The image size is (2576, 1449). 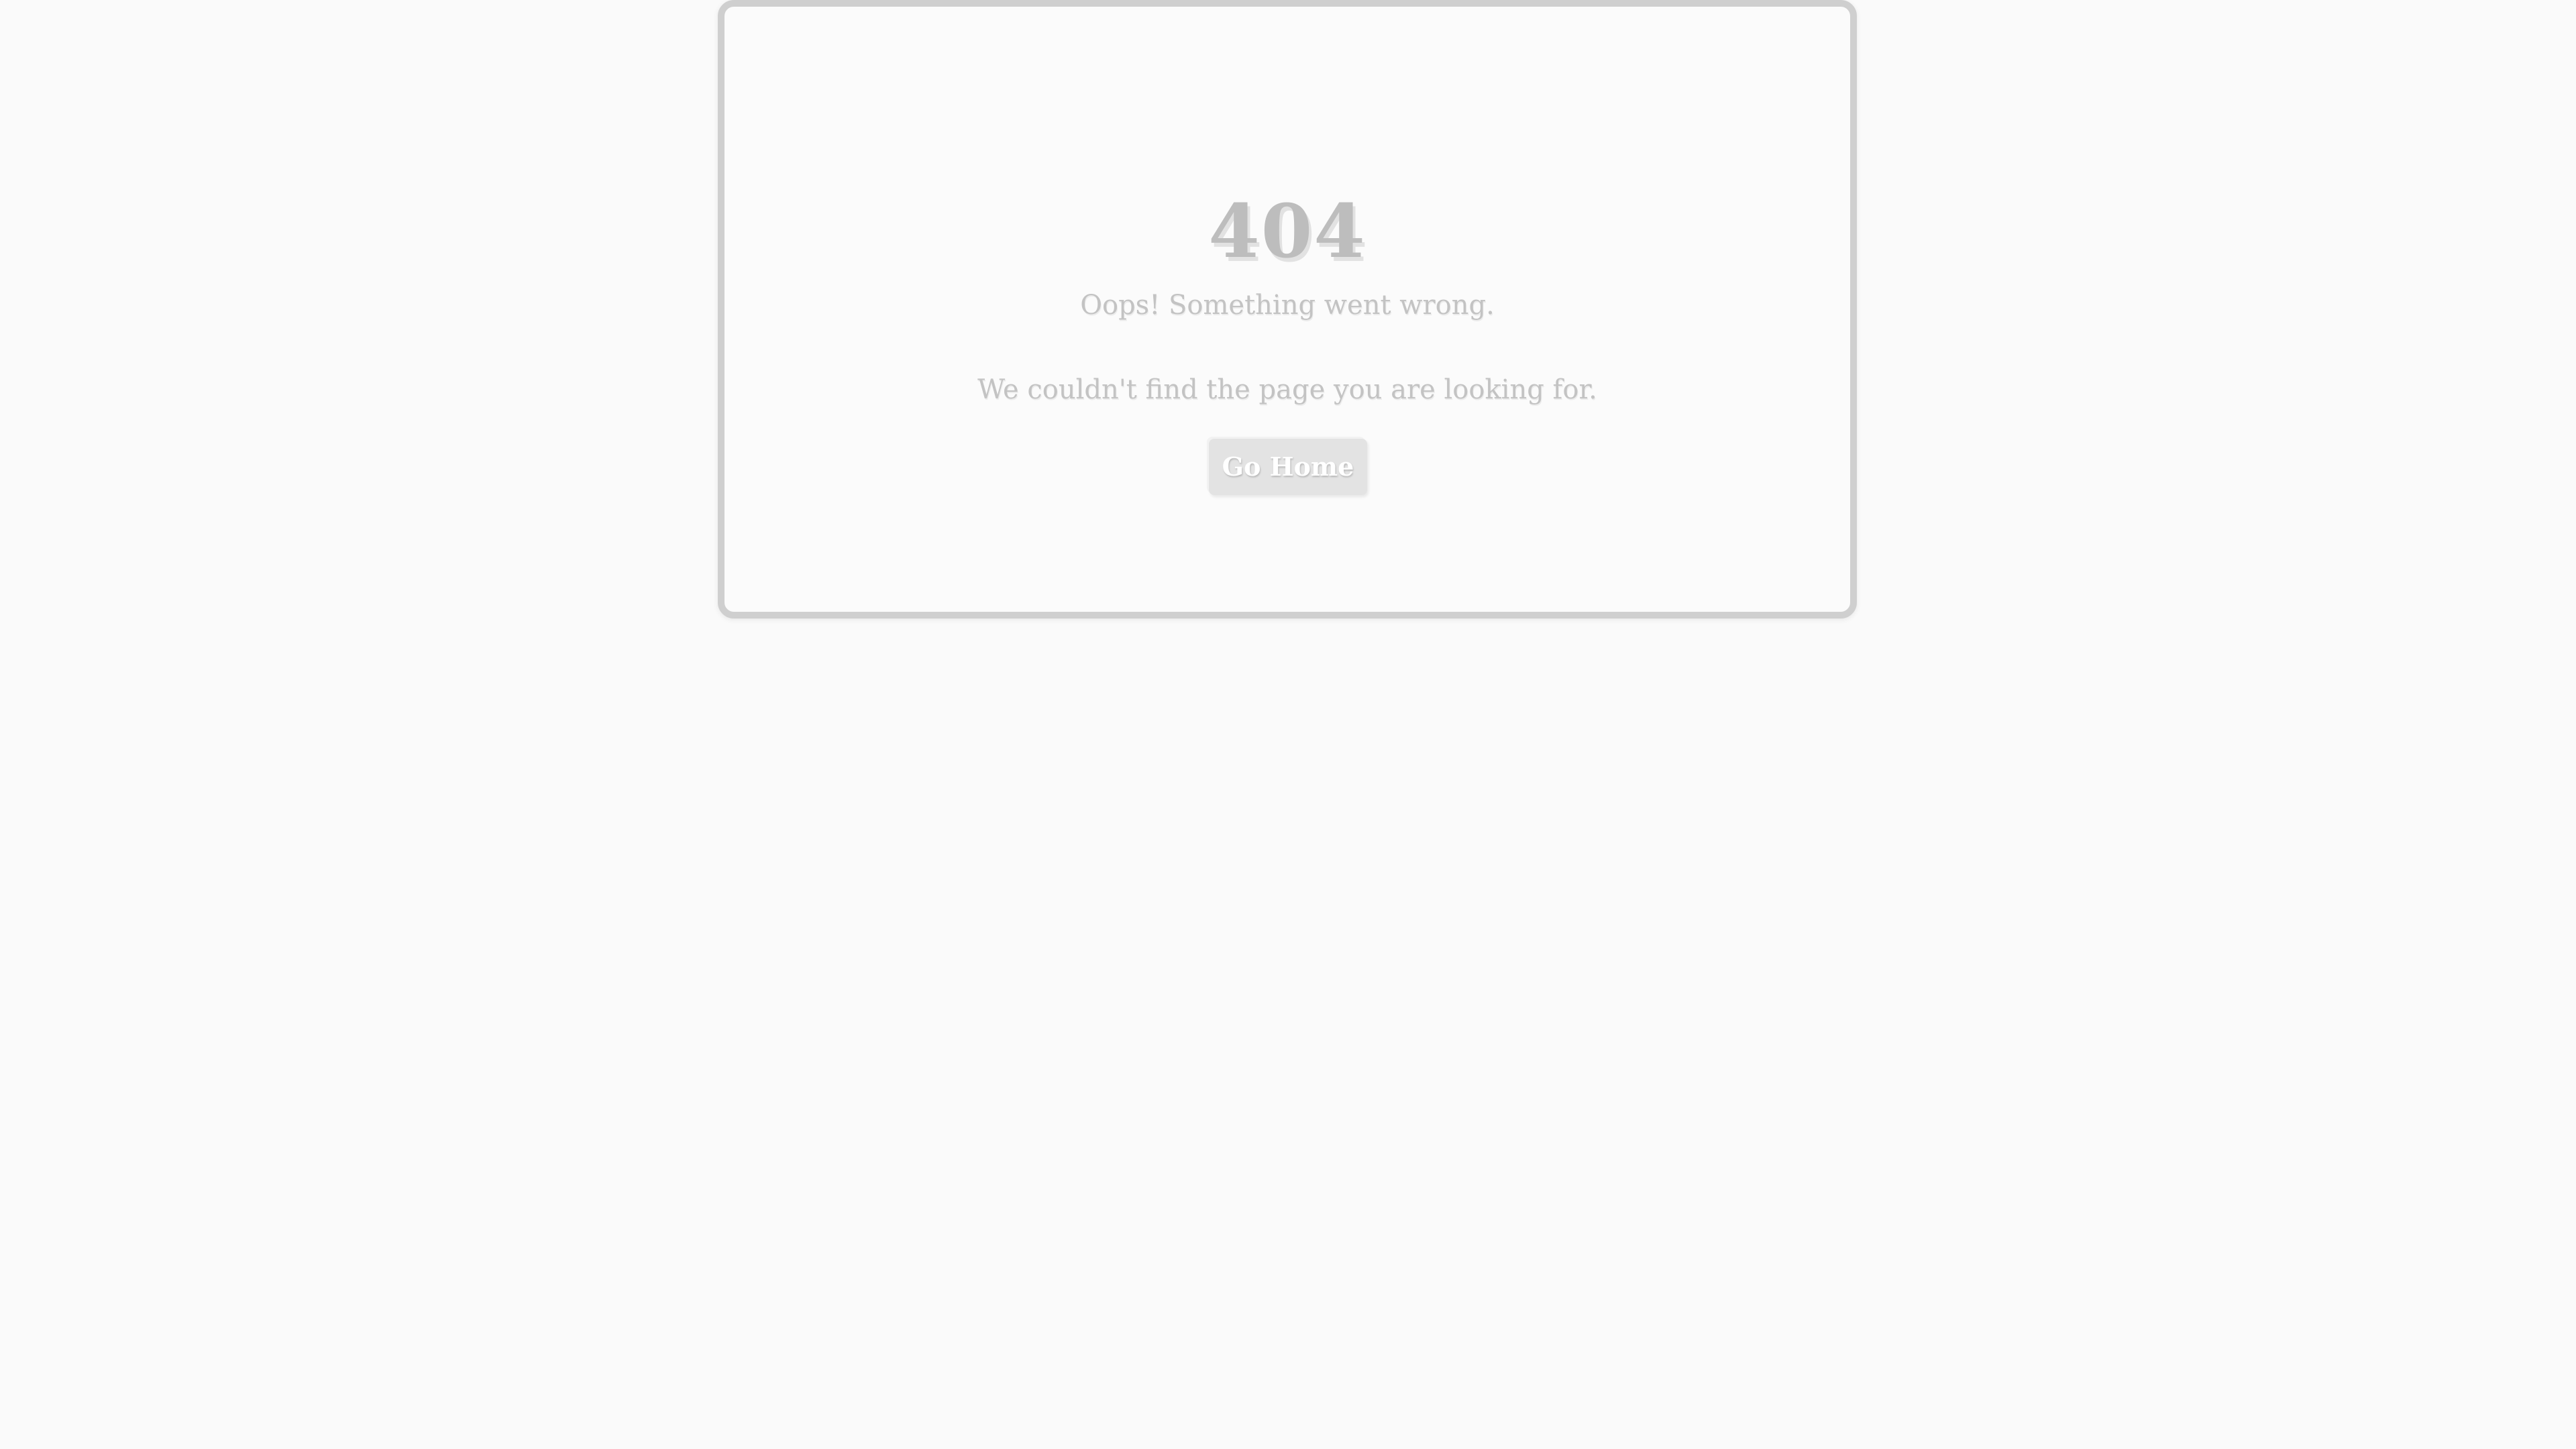 I want to click on go-home-button: Go Home, so click(x=1288, y=467).